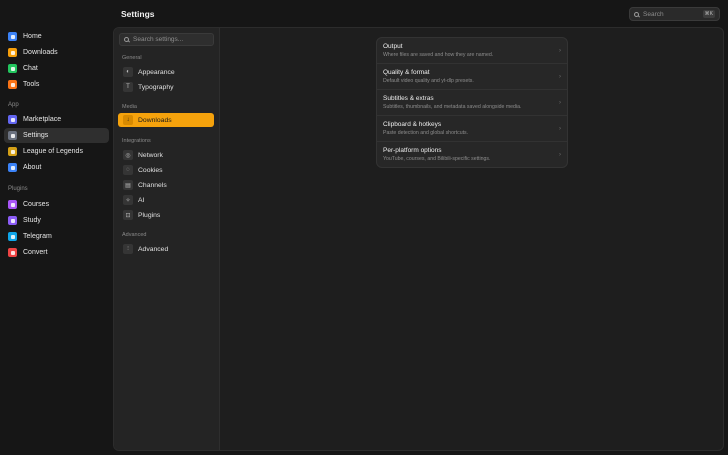 The height and width of the screenshot is (455, 728). Describe the element at coordinates (12, 36) in the screenshot. I see `home-icon` at that location.